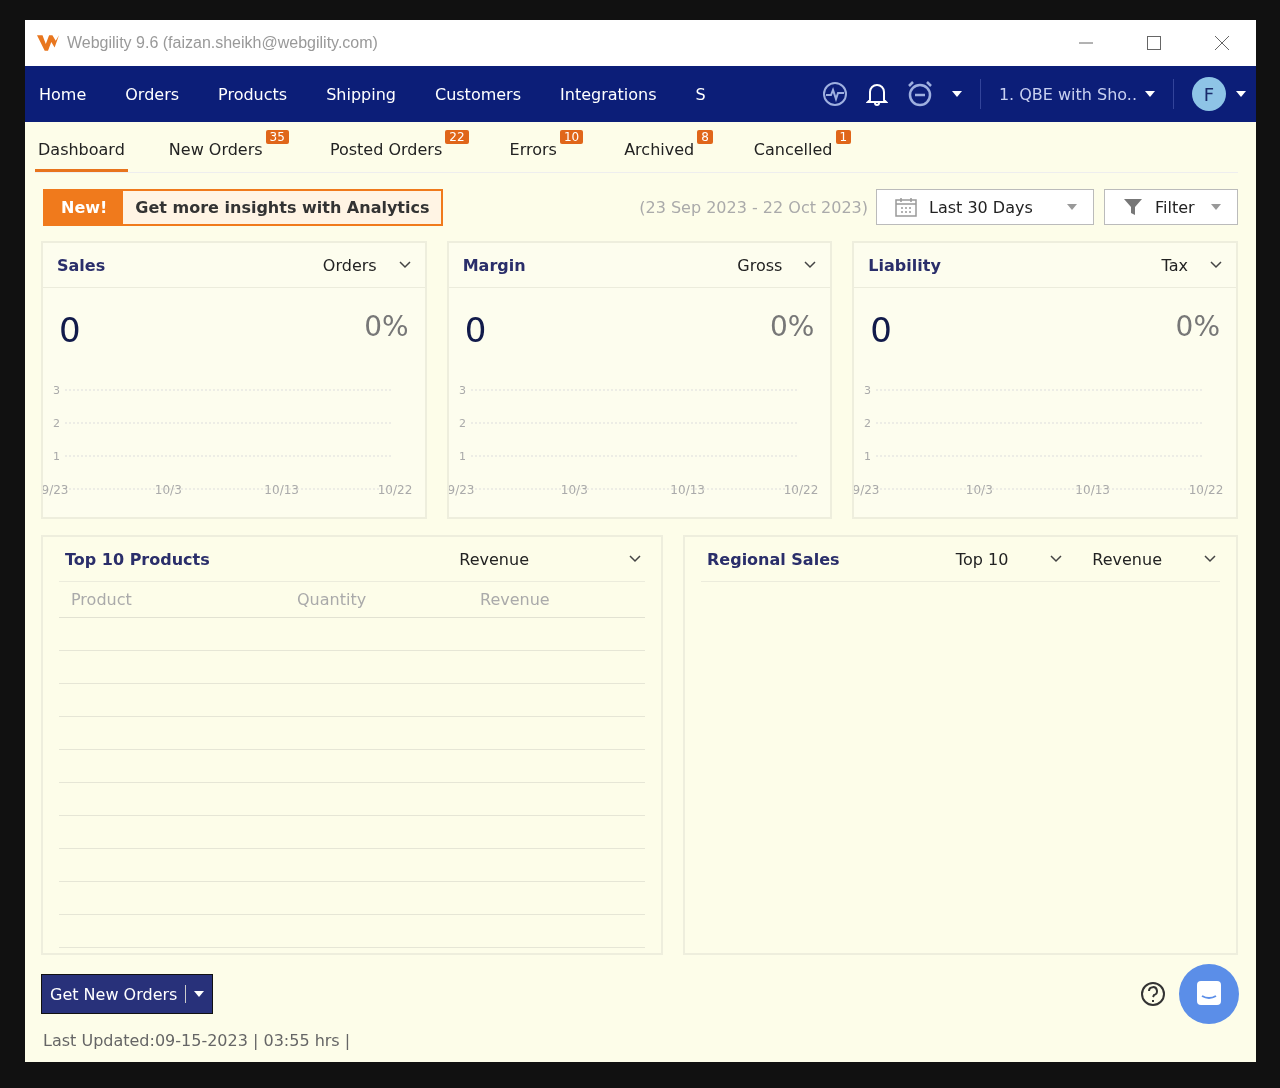 This screenshot has height=1088, width=1280. I want to click on nav-item: Customers, so click(477, 94).